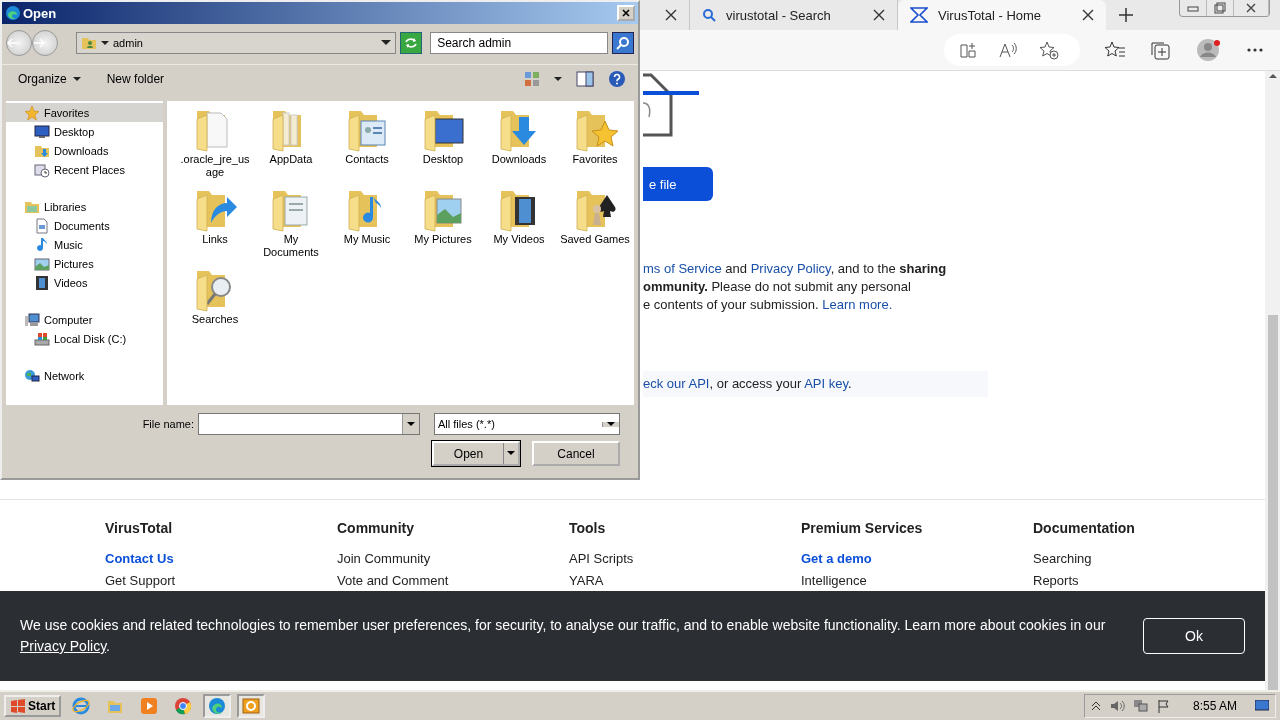 The image size is (1280, 720). Describe the element at coordinates (1209, 50) in the screenshot. I see `avatar-icon` at that location.